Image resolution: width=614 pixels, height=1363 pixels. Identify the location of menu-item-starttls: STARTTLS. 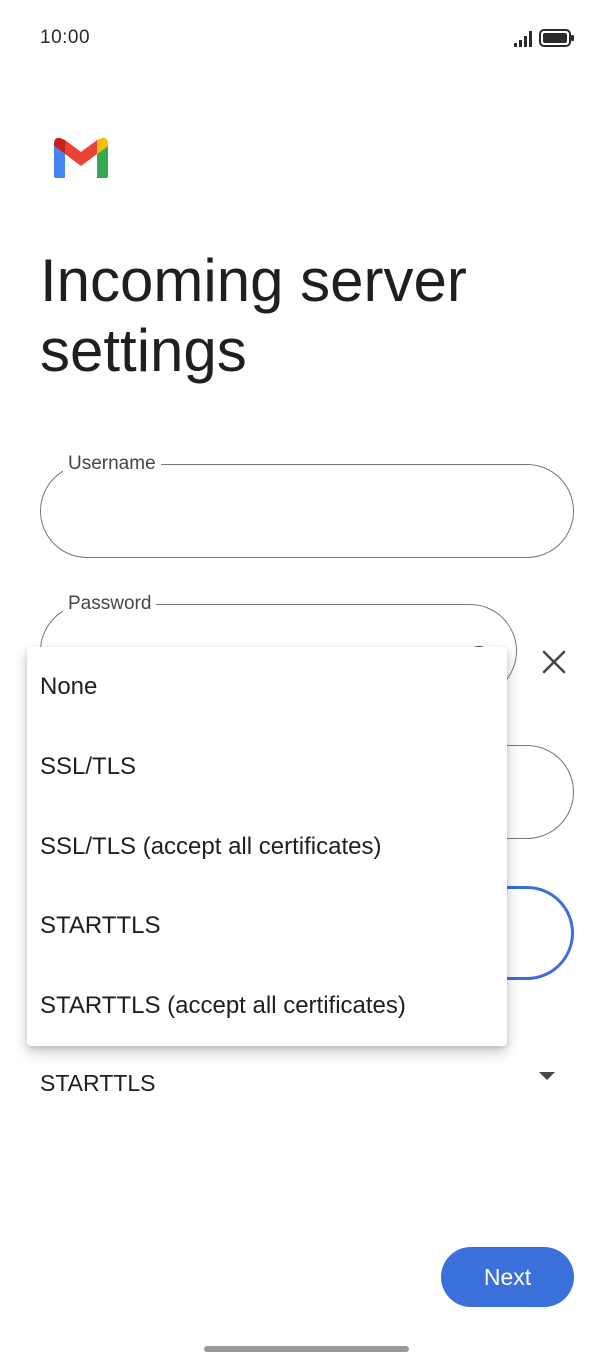
(267, 925).